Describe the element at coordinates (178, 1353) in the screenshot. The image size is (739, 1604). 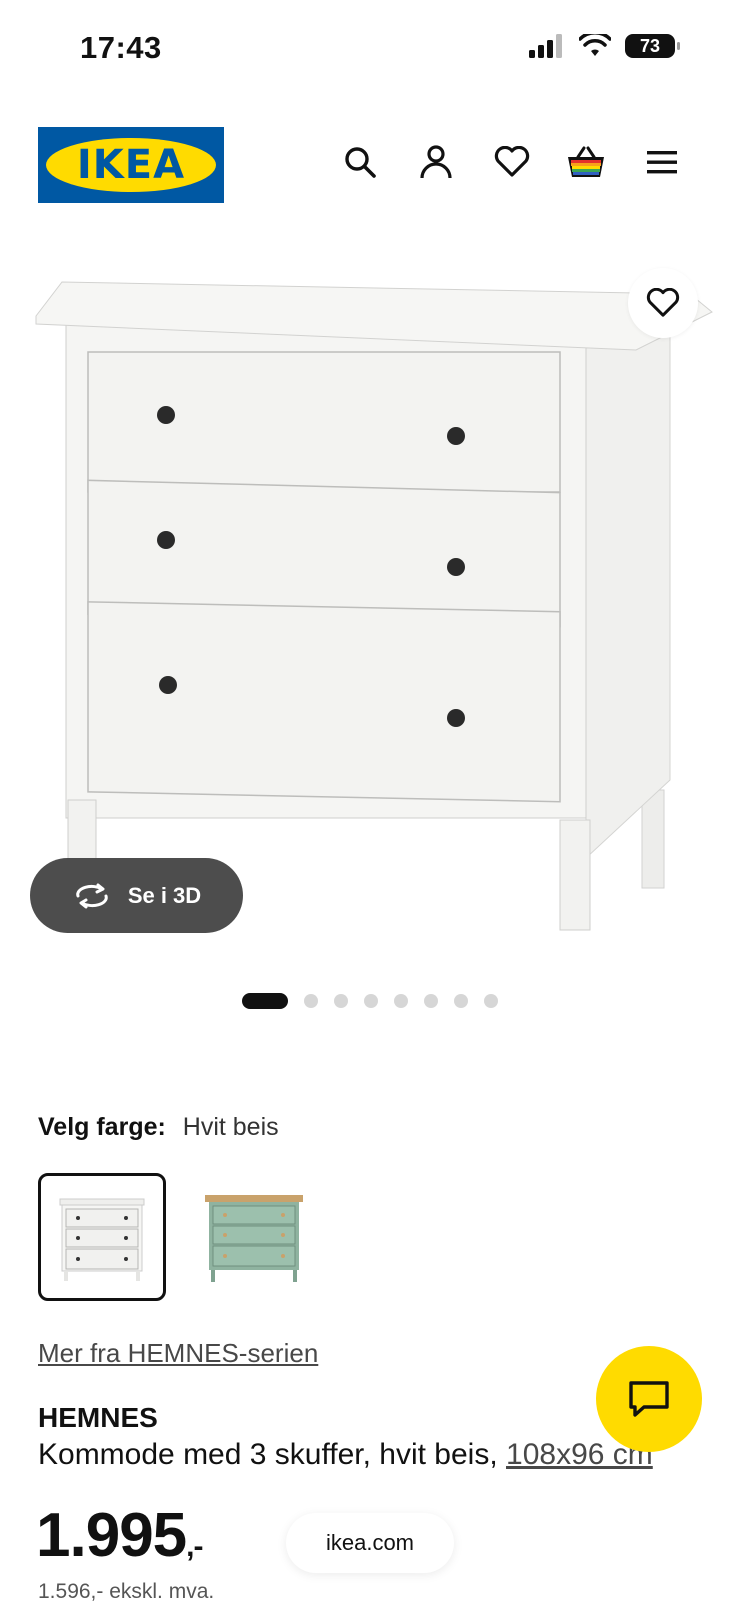
I see `series-link: Mer fra HEMNES-serien` at that location.